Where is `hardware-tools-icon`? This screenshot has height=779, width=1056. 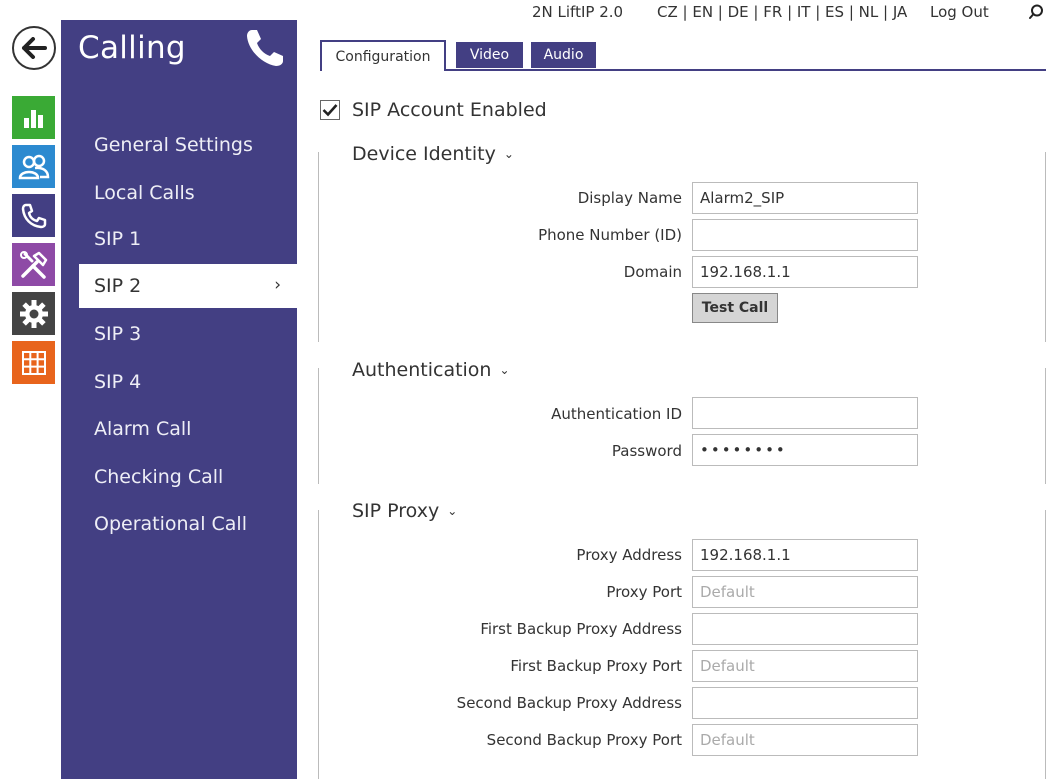 hardware-tools-icon is located at coordinates (33, 264).